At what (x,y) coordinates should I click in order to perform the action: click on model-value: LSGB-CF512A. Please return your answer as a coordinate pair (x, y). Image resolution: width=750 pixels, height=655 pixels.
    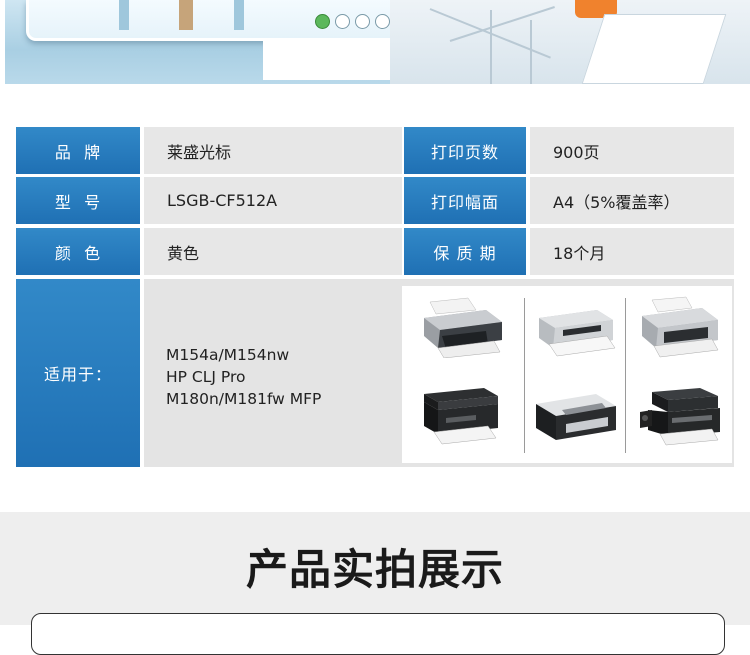
    Looking at the image, I should click on (271, 200).